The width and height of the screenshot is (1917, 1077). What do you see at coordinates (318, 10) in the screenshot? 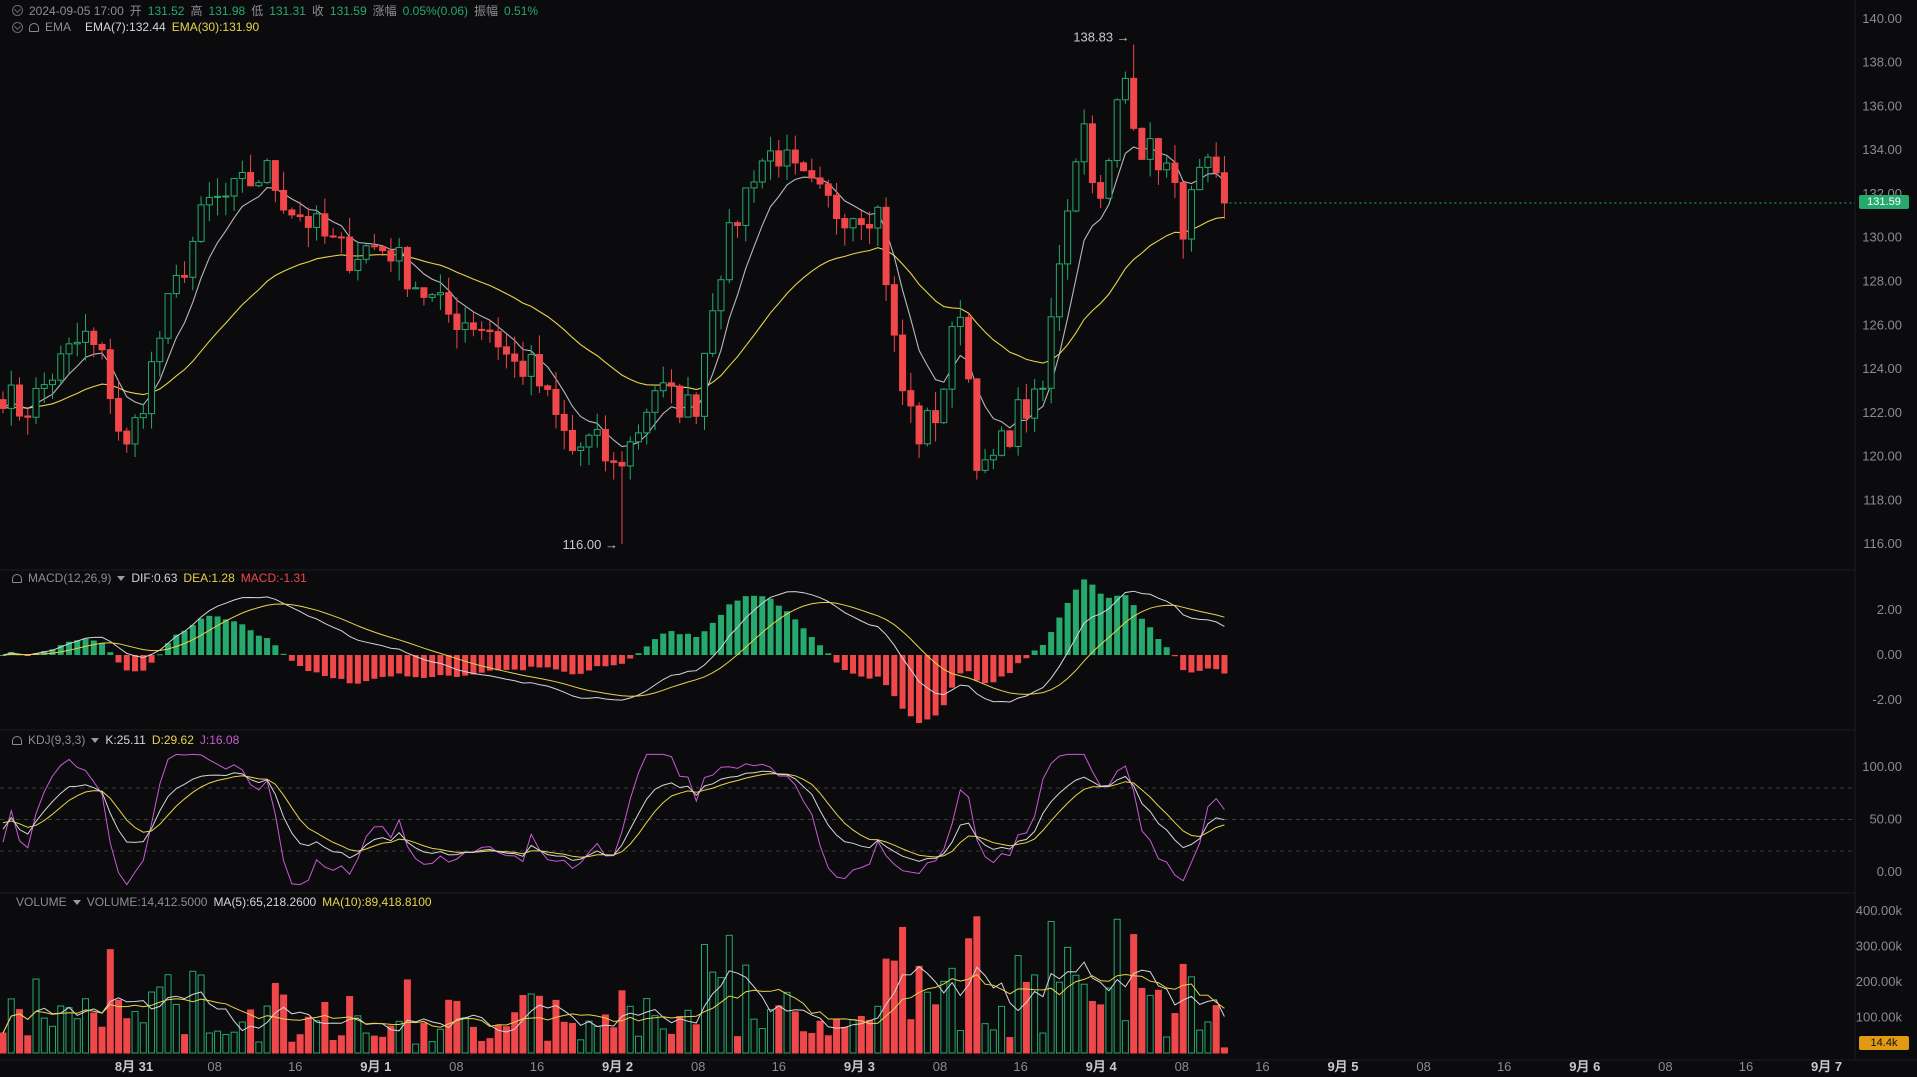
I see `close-label: 收` at bounding box center [318, 10].